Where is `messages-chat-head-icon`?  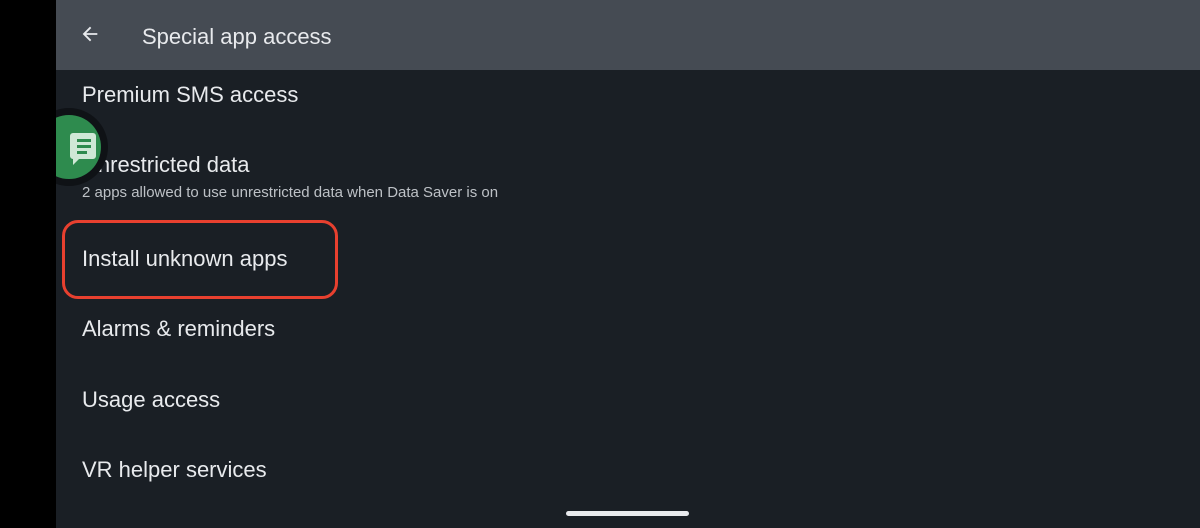
messages-chat-head-icon is located at coordinates (78, 147).